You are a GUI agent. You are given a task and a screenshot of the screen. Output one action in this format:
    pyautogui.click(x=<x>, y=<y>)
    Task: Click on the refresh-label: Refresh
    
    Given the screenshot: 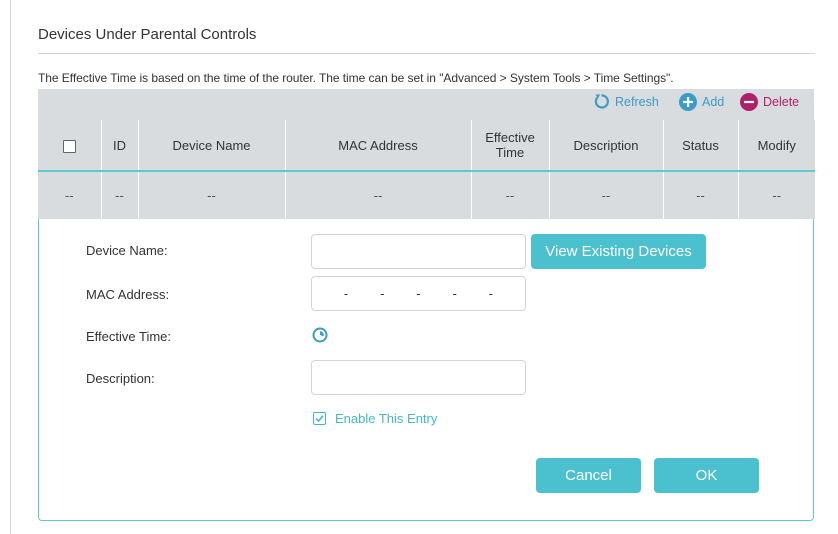 What is the action you would take?
    pyautogui.click(x=637, y=101)
    